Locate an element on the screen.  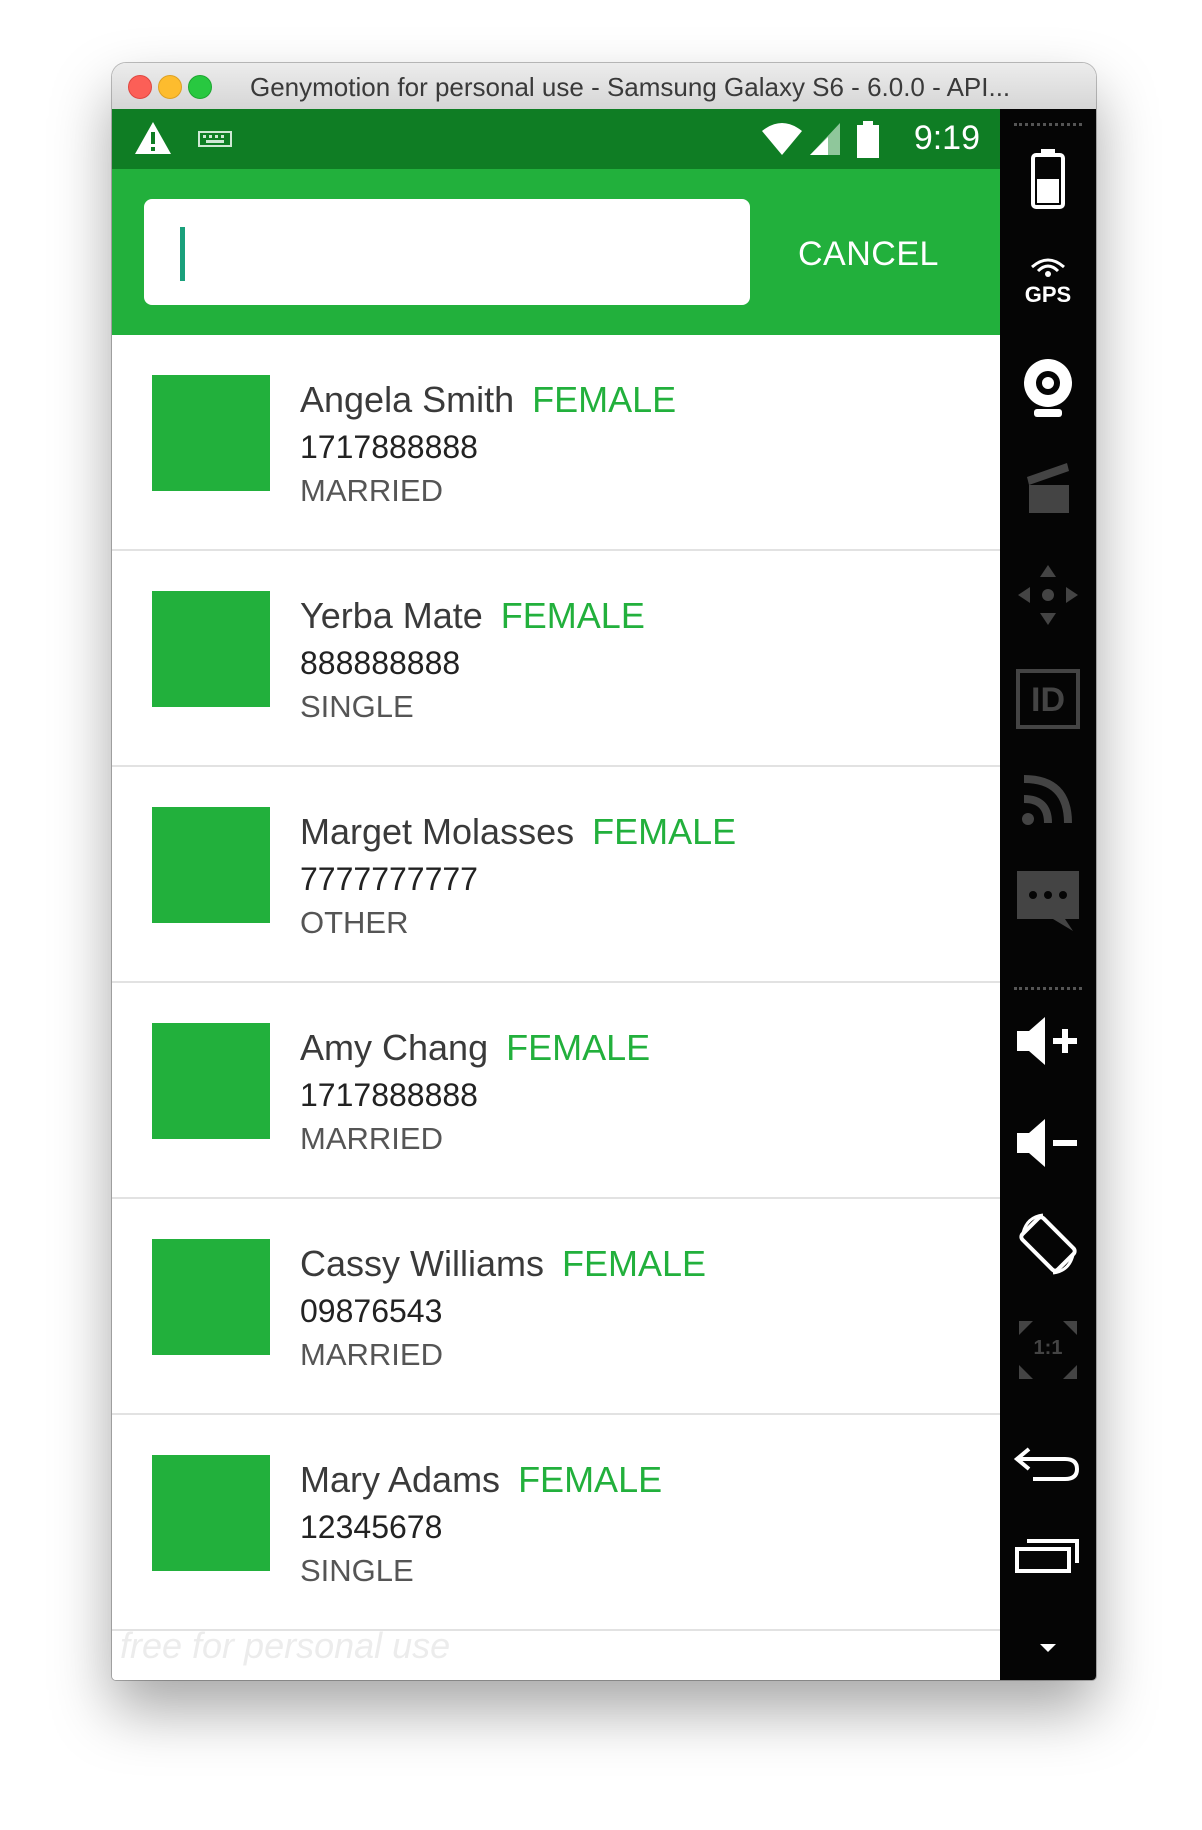
webcam-widget-button is located at coordinates (1048, 391).